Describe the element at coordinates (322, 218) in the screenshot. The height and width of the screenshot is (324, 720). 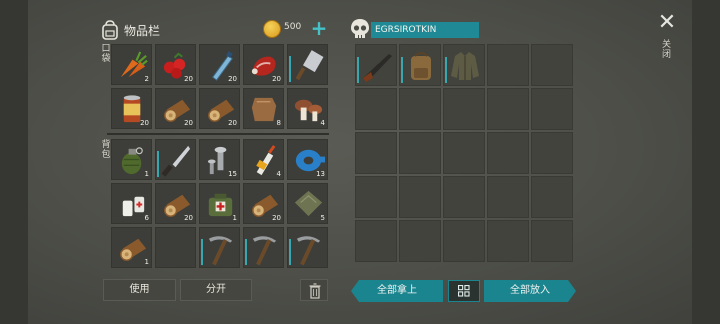
I see `item-quantity: 5` at that location.